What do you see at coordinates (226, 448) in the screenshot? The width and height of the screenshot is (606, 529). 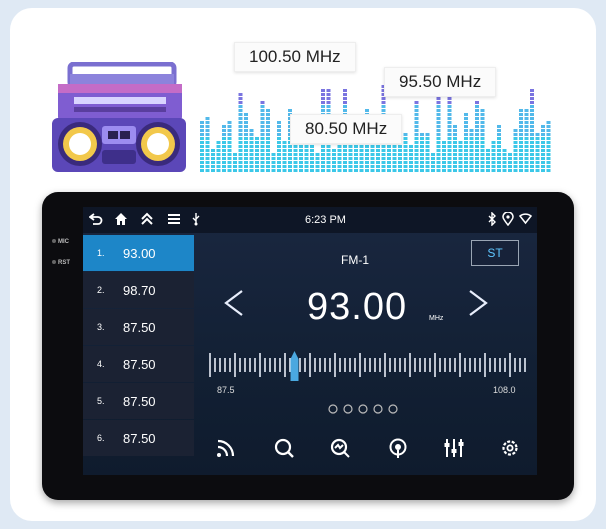 I see `signal-icon` at bounding box center [226, 448].